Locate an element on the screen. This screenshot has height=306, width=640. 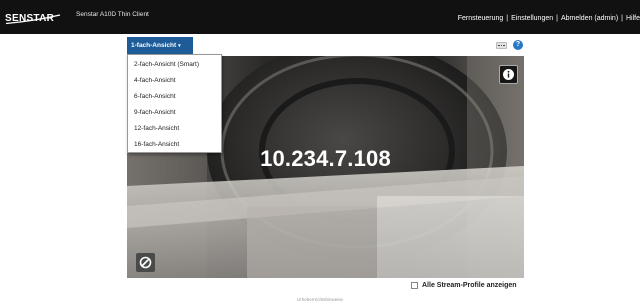
info-icon is located at coordinates (508, 74).